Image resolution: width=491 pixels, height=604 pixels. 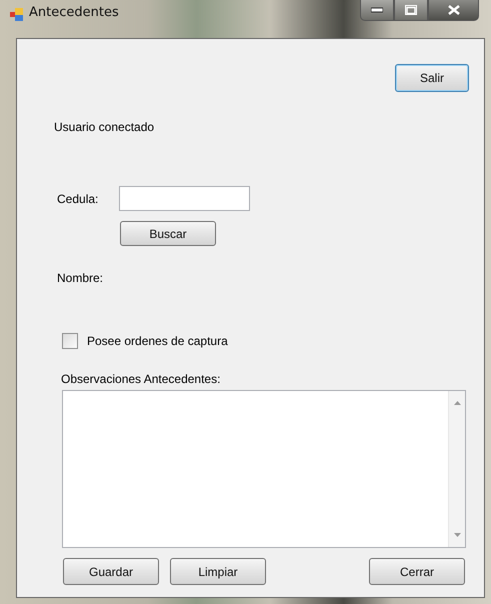 I want to click on window-title: Antecedentes, so click(x=74, y=12).